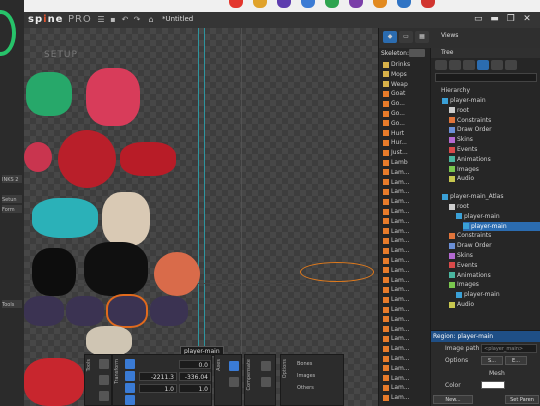  Describe the element at coordinates (395, 74) in the screenshot. I see `skeleton-list-item: Mops` at that location.